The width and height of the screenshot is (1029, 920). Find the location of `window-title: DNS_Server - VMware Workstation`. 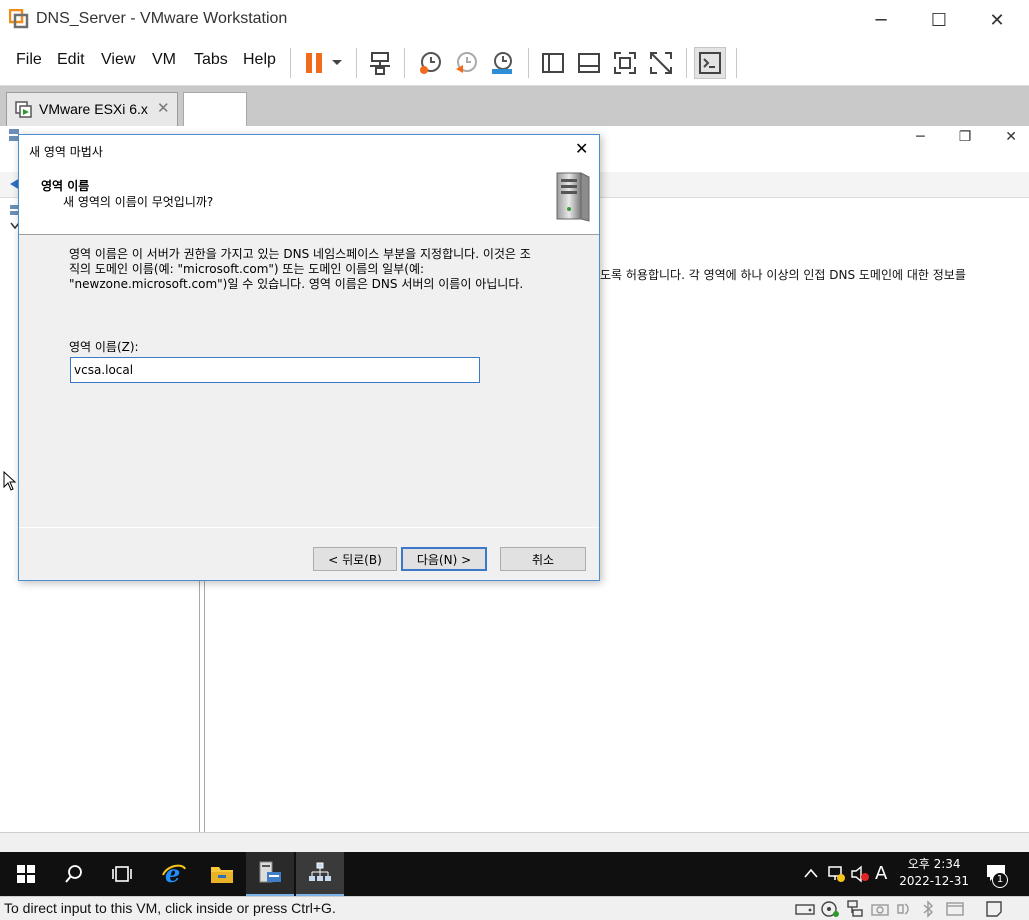

window-title: DNS_Server - VMware Workstation is located at coordinates (162, 18).